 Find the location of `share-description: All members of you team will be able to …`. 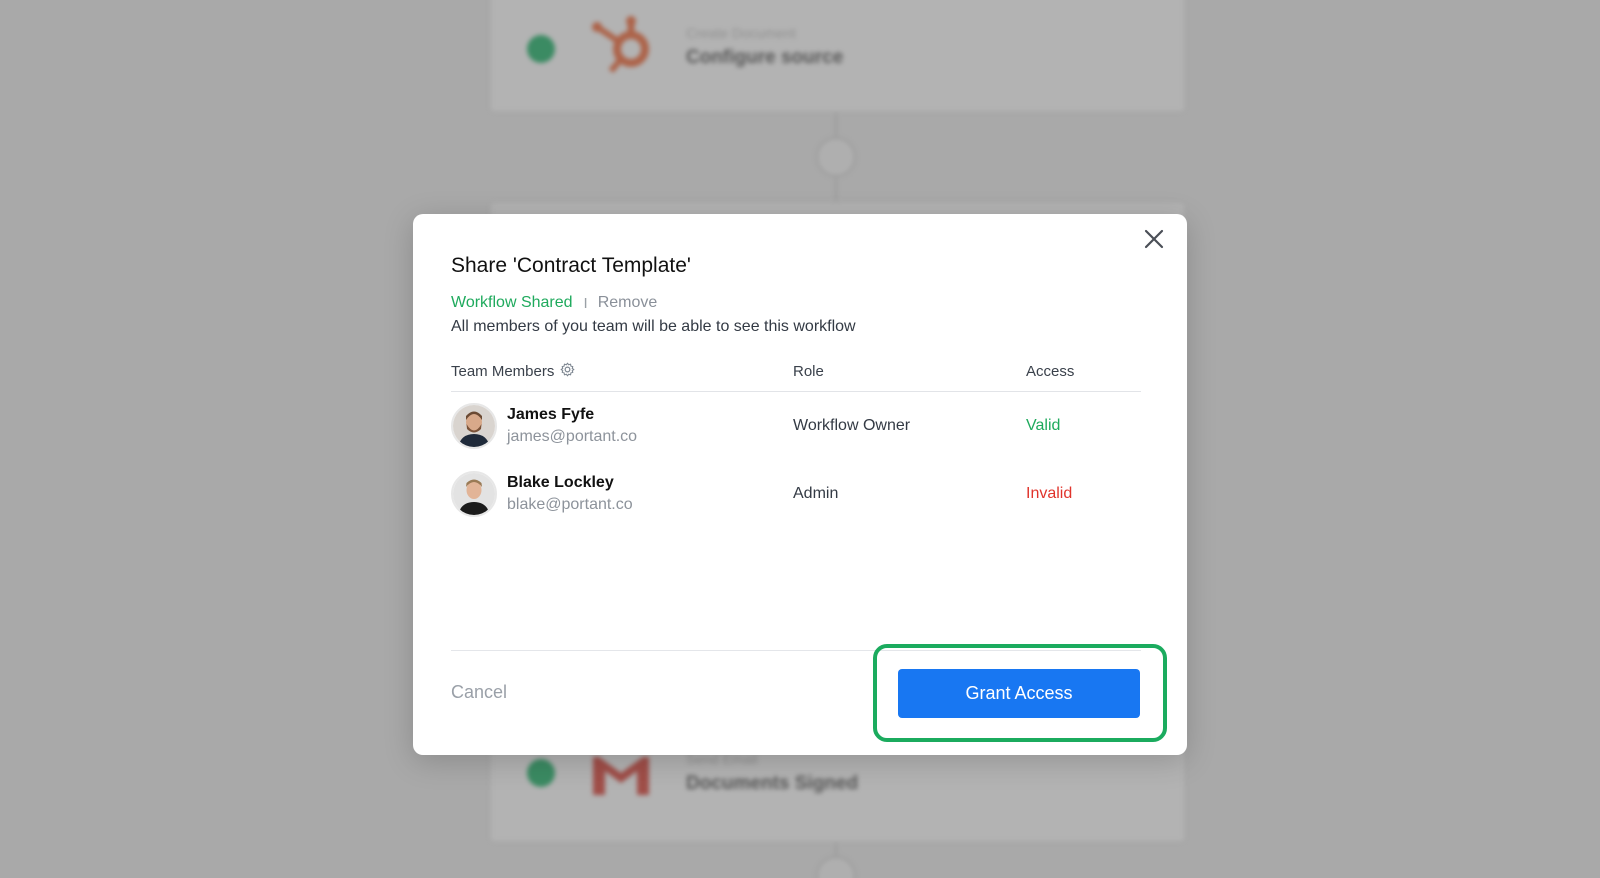

share-description: All members of you team will be able to … is located at coordinates (653, 326).